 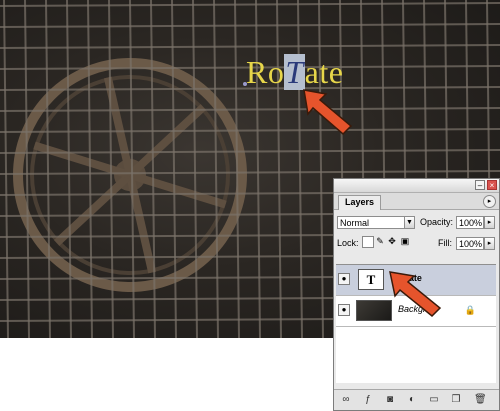 I want to click on blend-mode-select: Normal, so click(x=371, y=222).